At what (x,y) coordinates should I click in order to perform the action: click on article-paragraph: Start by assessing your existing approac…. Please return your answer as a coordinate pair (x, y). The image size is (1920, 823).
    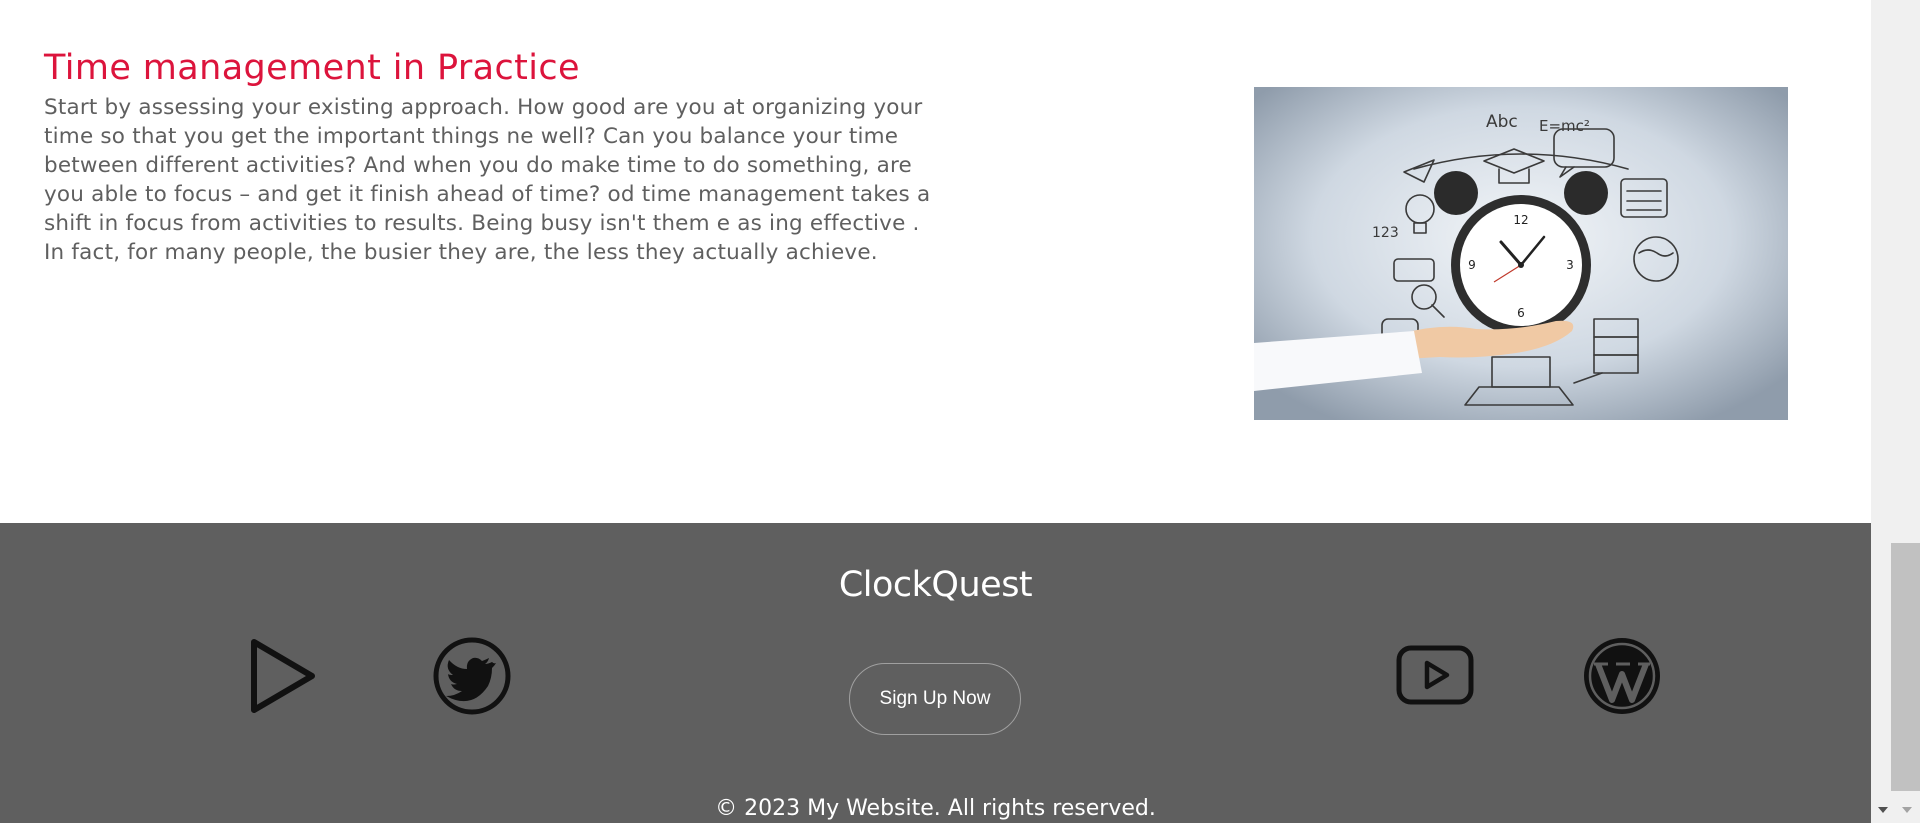
    Looking at the image, I should click on (487, 180).